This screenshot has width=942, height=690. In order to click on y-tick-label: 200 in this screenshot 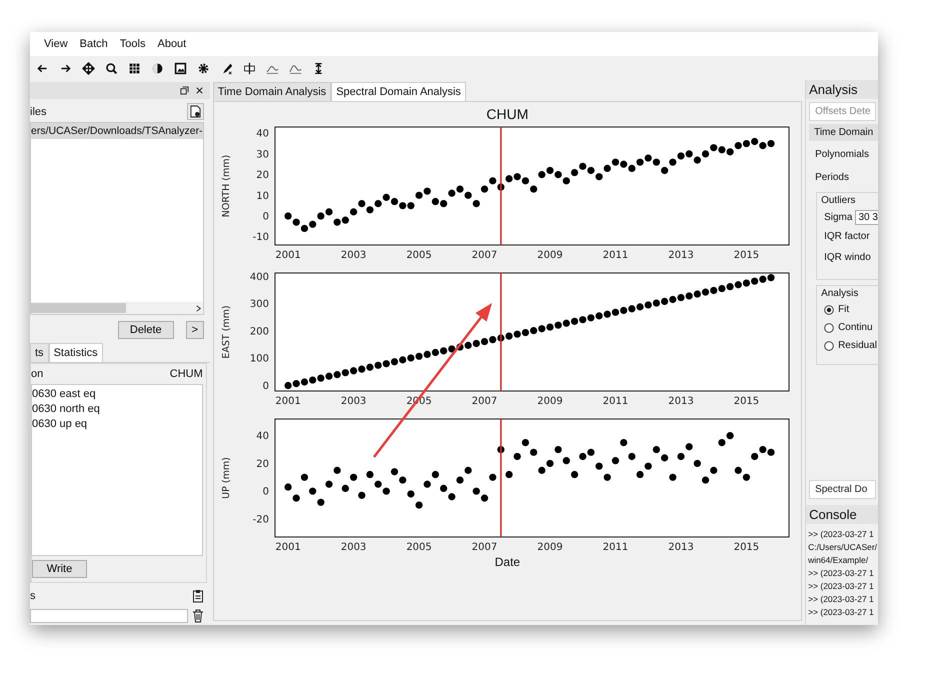, I will do `click(260, 332)`.